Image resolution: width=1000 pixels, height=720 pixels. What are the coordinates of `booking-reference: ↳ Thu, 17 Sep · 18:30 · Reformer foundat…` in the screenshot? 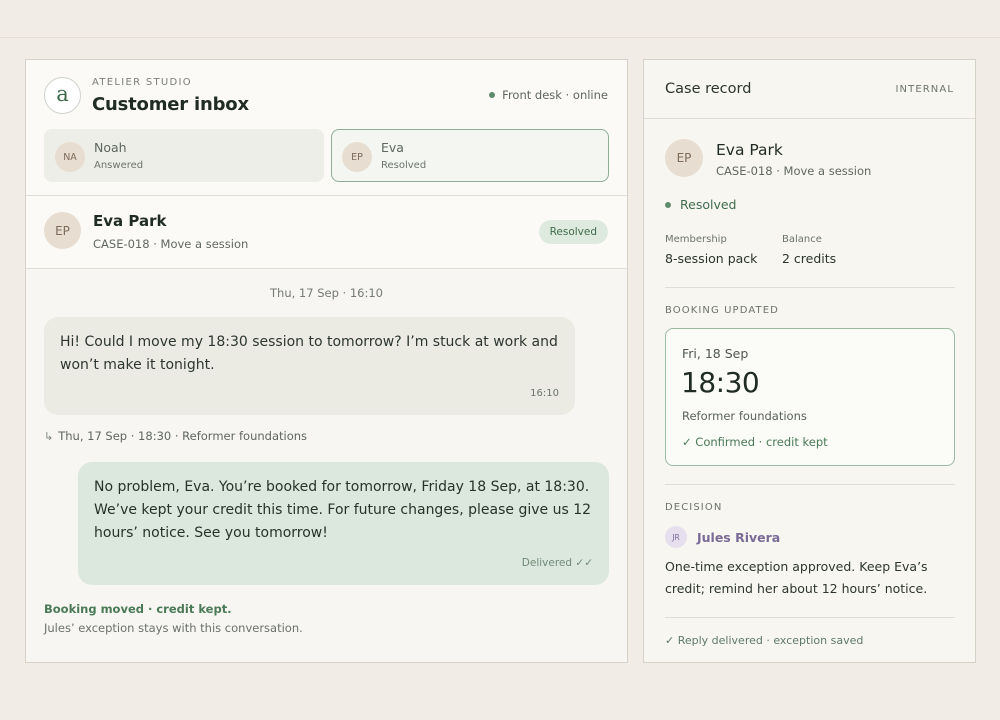 It's located at (175, 436).